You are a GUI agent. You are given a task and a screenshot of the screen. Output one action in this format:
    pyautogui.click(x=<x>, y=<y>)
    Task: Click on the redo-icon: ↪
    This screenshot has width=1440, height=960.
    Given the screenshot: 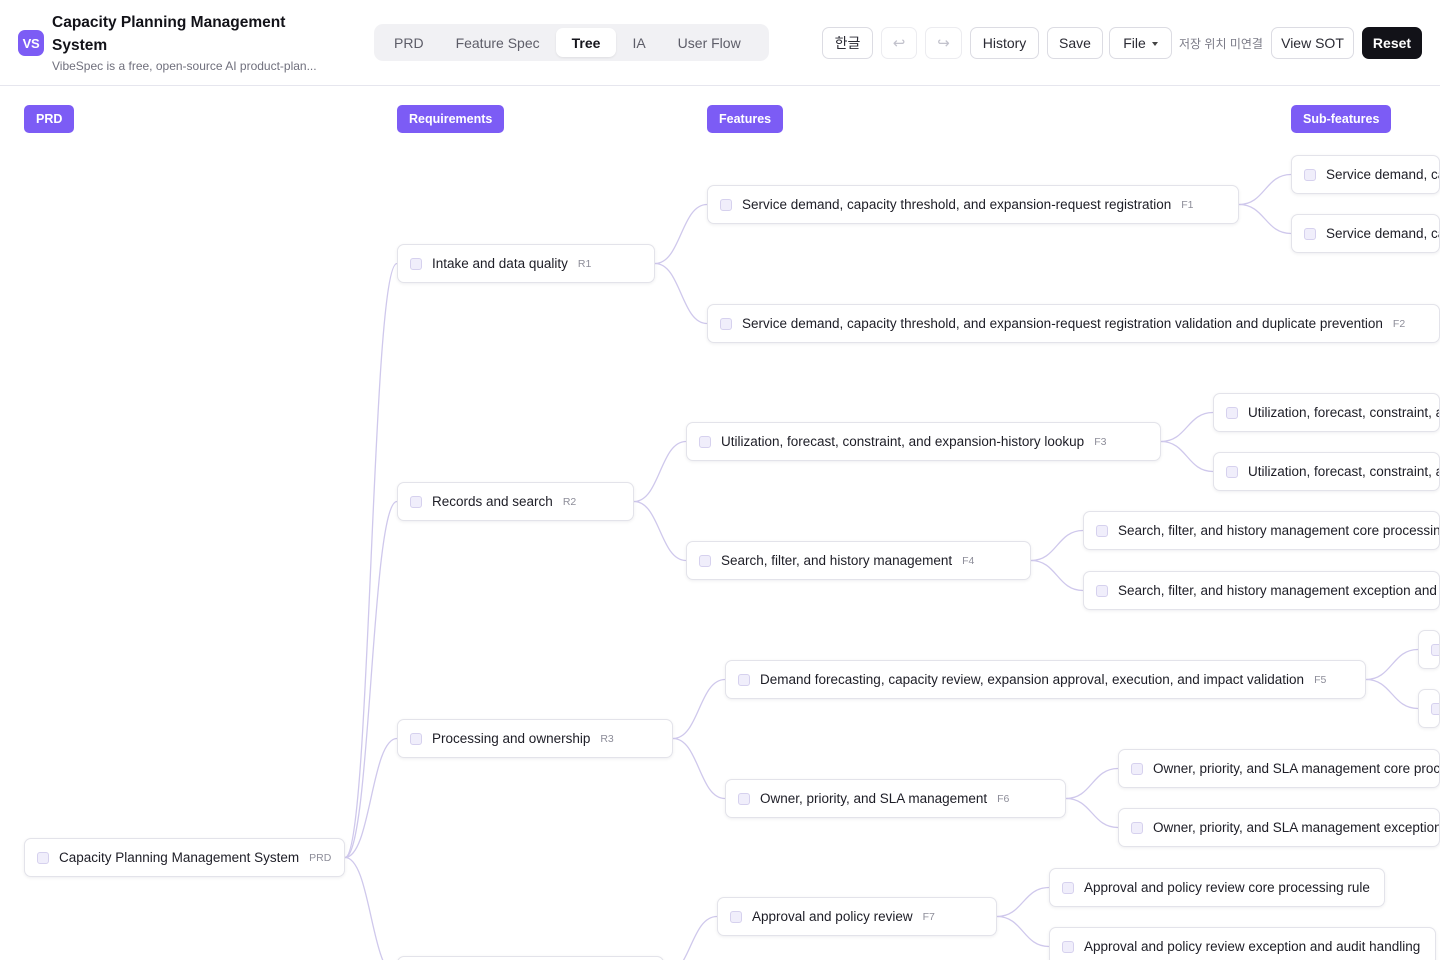 What is the action you would take?
    pyautogui.click(x=943, y=43)
    